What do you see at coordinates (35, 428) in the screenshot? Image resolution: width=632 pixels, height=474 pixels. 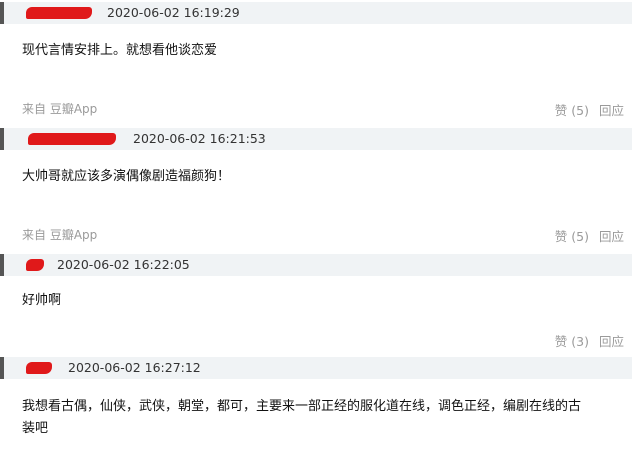 I see `comment-text-line-2: 装吧` at bounding box center [35, 428].